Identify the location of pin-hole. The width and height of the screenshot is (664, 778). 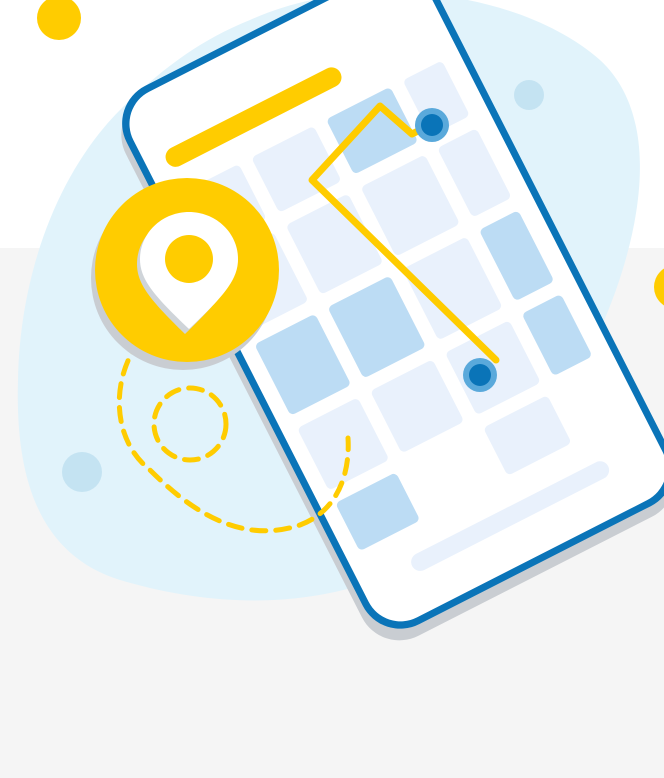
(189, 259).